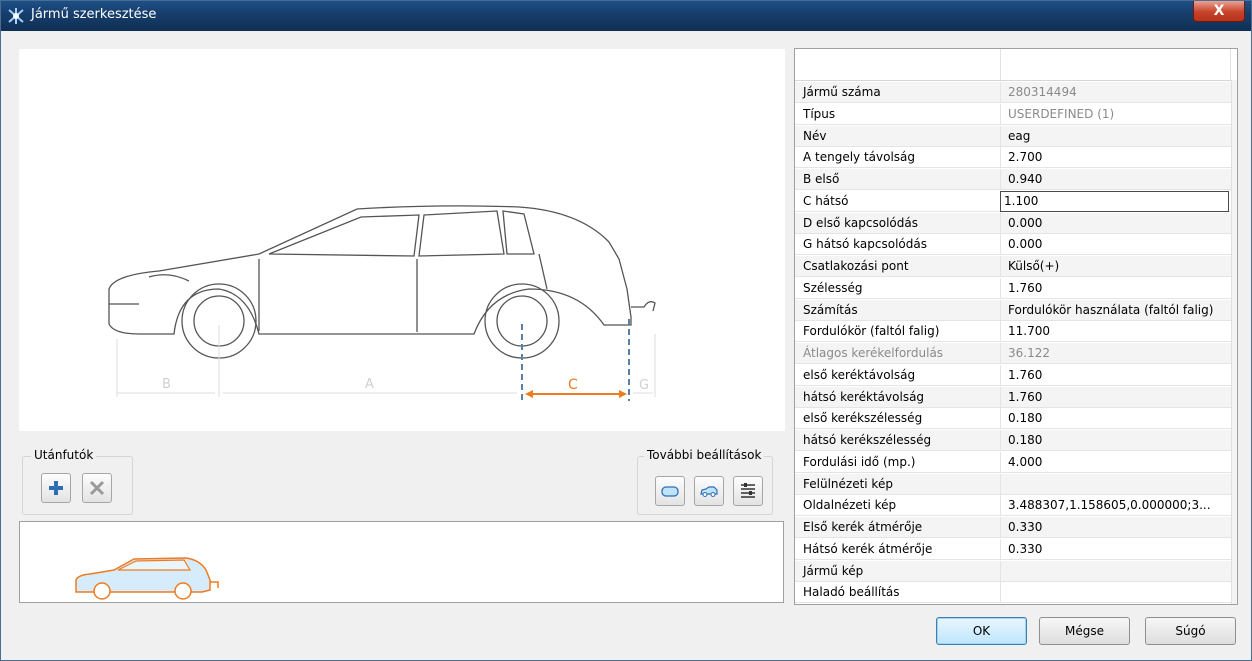 The image size is (1252, 661). Describe the element at coordinates (1219, 11) in the screenshot. I see `close-button: X` at that location.